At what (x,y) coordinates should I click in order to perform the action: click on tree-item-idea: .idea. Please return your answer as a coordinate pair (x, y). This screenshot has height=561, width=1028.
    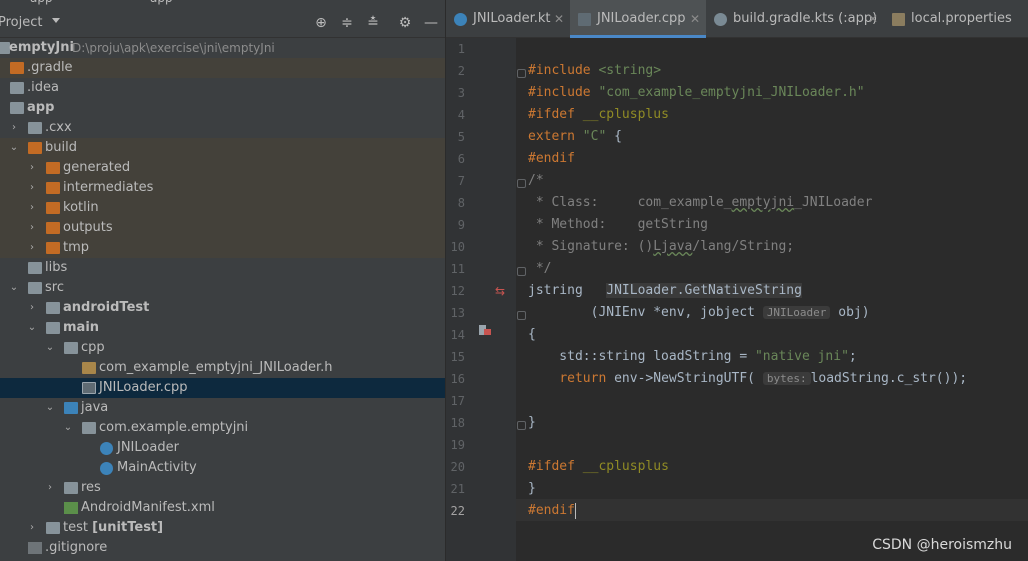
    Looking at the image, I should click on (222, 88).